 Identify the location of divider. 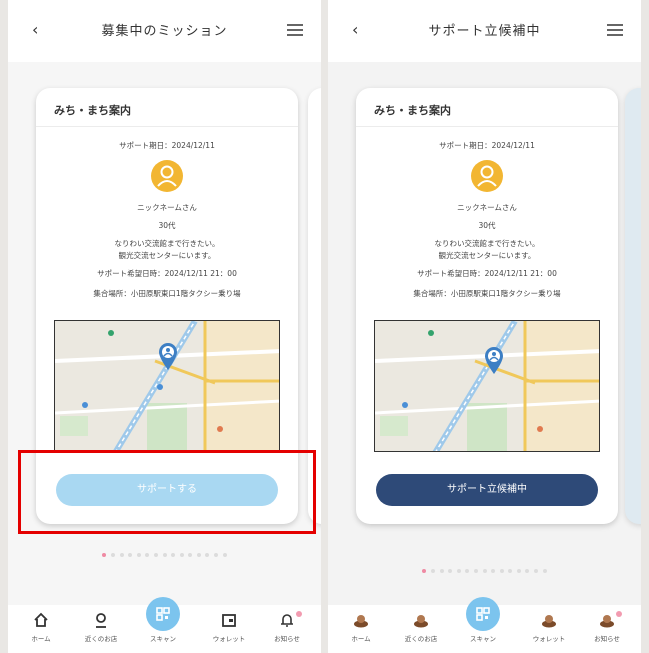
(167, 126).